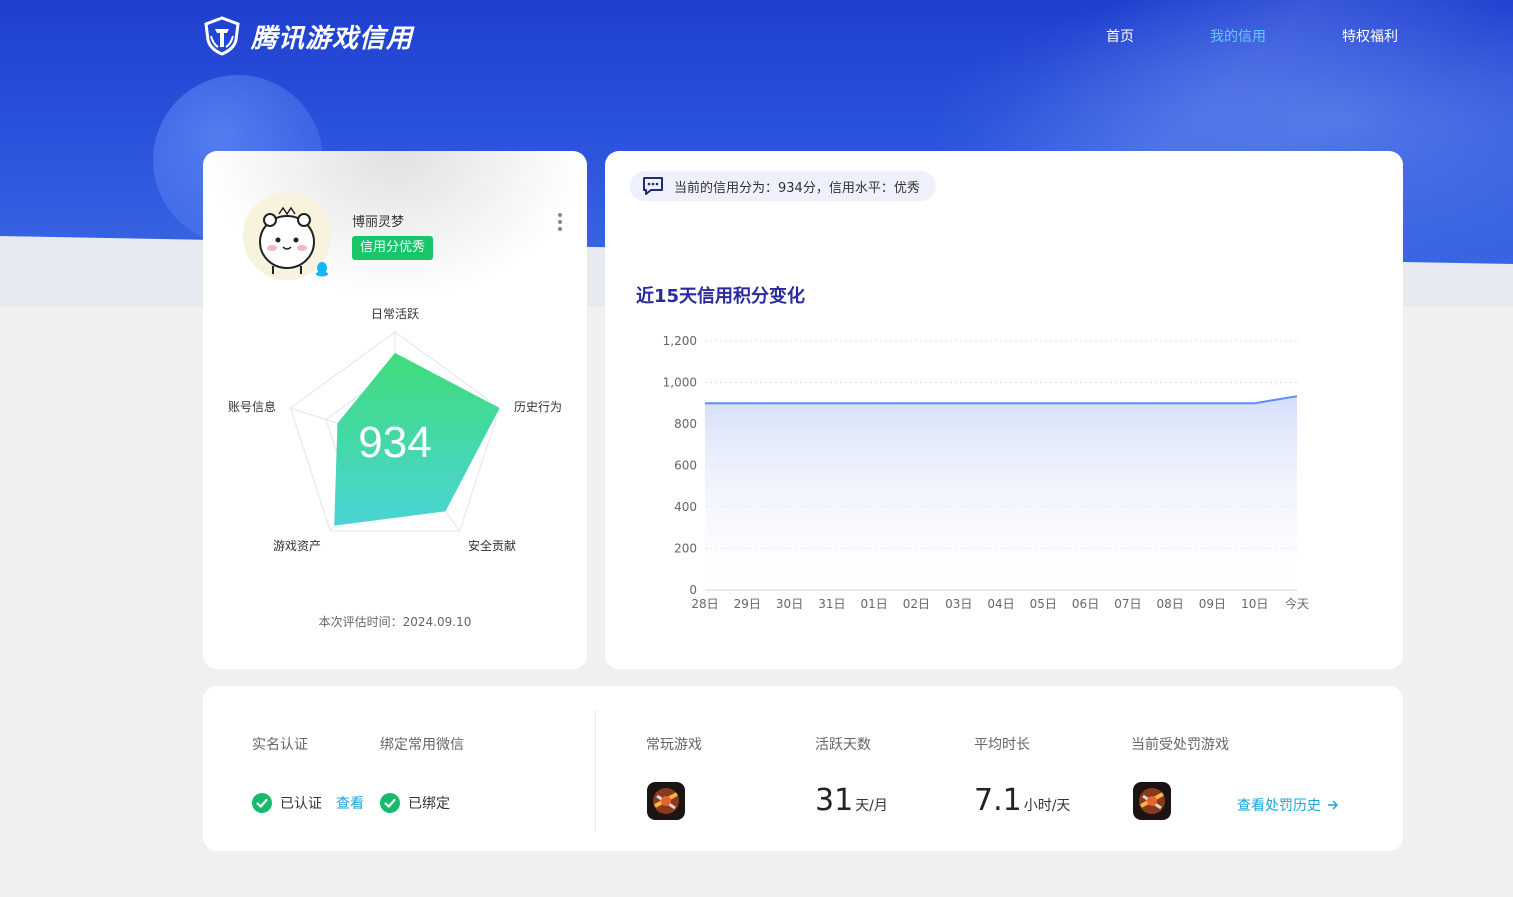 The height and width of the screenshot is (897, 1513). Describe the element at coordinates (834, 800) in the screenshot. I see `active-days-value: 31` at that location.